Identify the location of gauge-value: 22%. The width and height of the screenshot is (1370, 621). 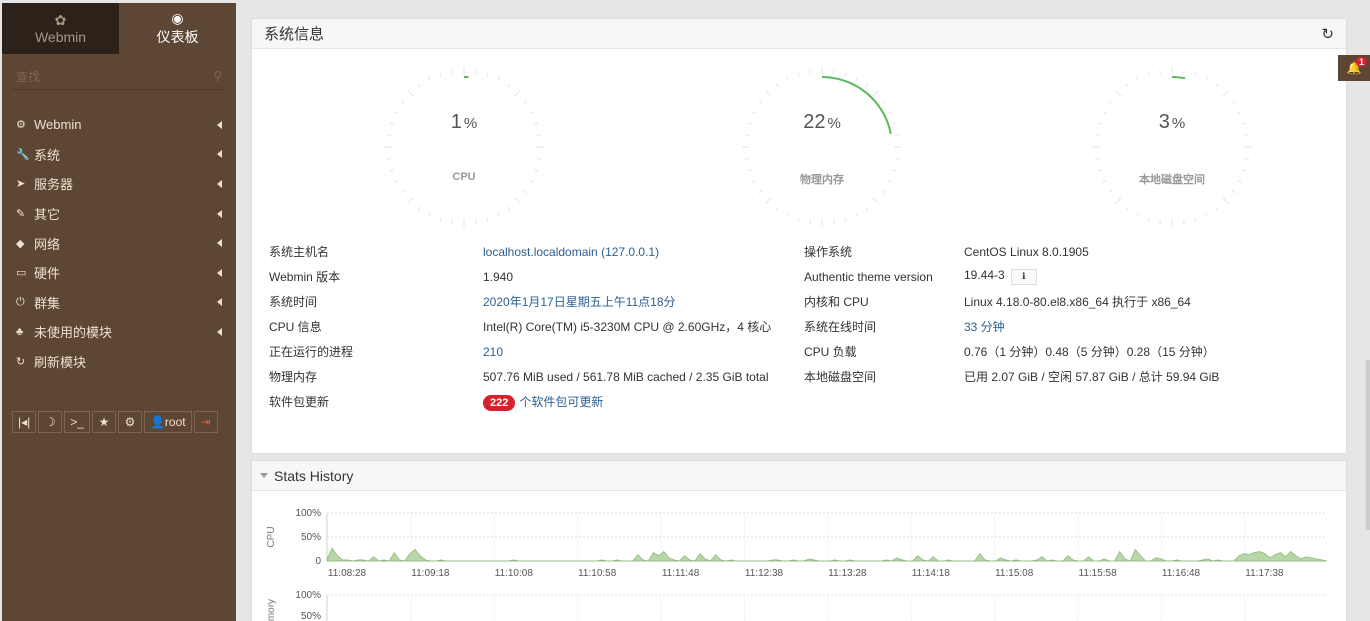
(822, 122).